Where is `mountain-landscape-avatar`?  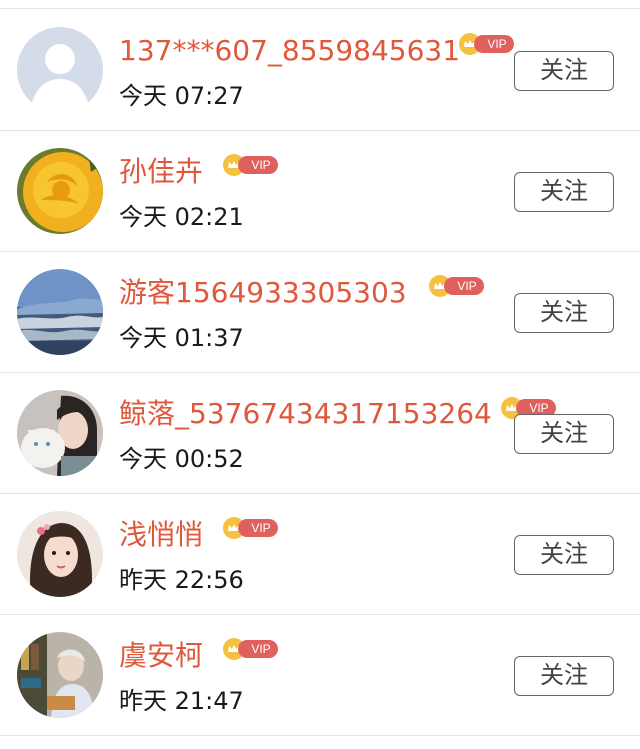
mountain-landscape-avatar is located at coordinates (60, 312).